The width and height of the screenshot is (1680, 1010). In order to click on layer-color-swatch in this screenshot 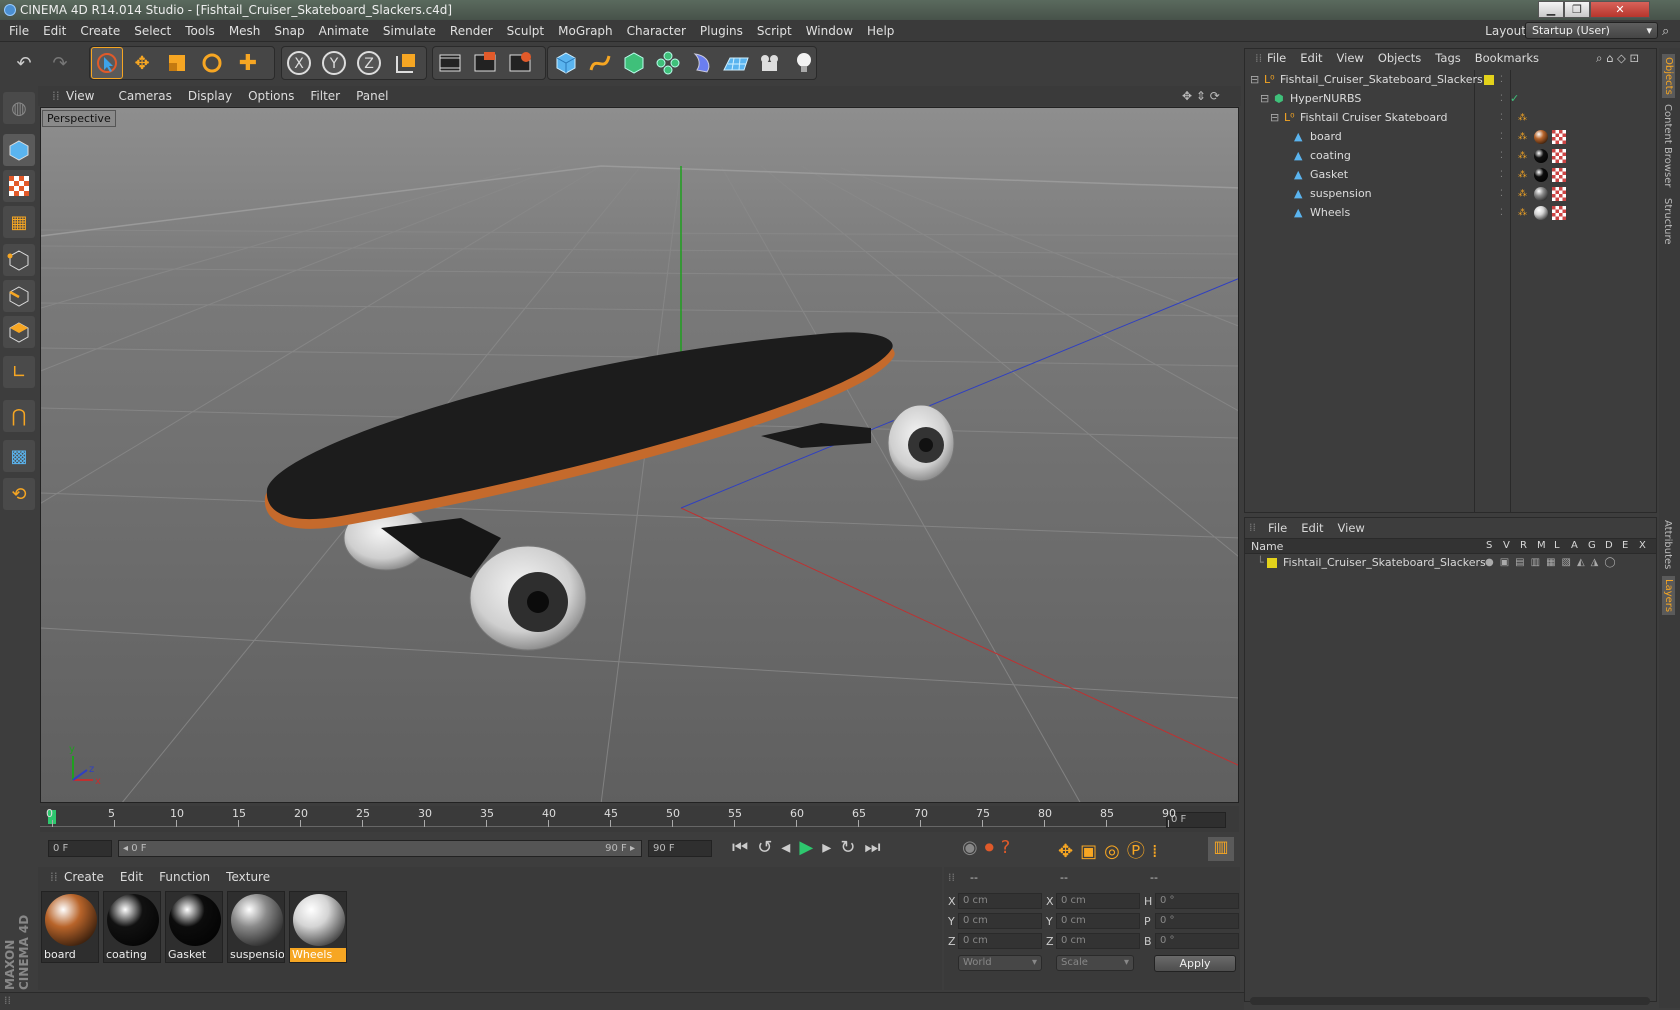, I will do `click(1272, 563)`.